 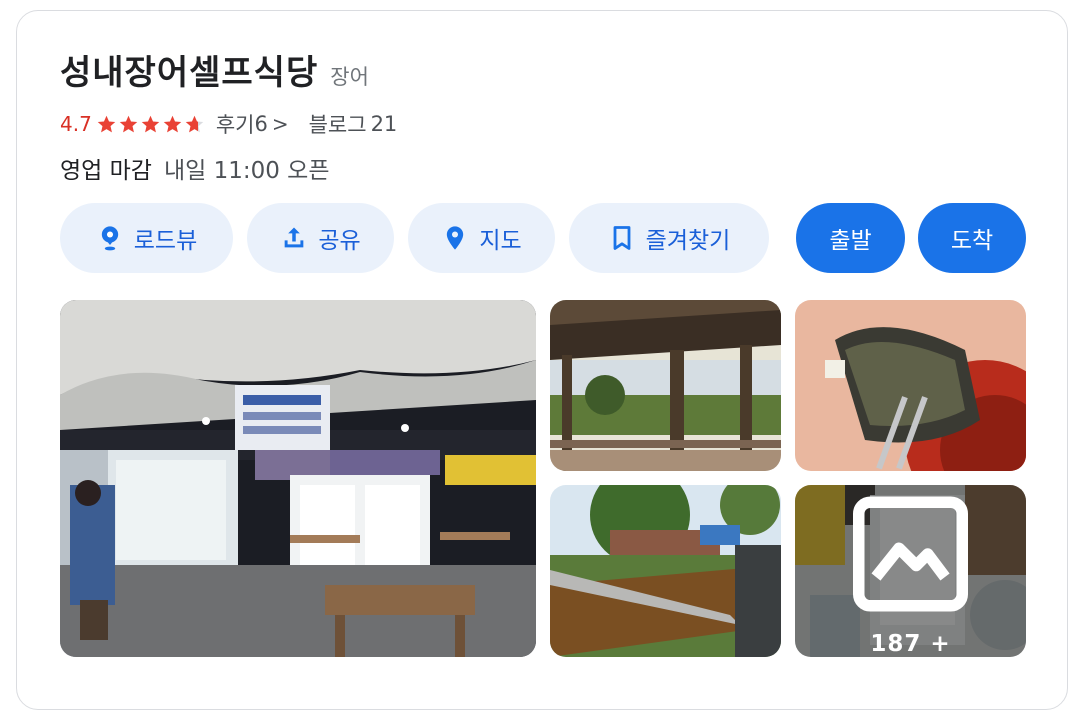 What do you see at coordinates (109, 238) in the screenshot?
I see `roadview-pin-icon` at bounding box center [109, 238].